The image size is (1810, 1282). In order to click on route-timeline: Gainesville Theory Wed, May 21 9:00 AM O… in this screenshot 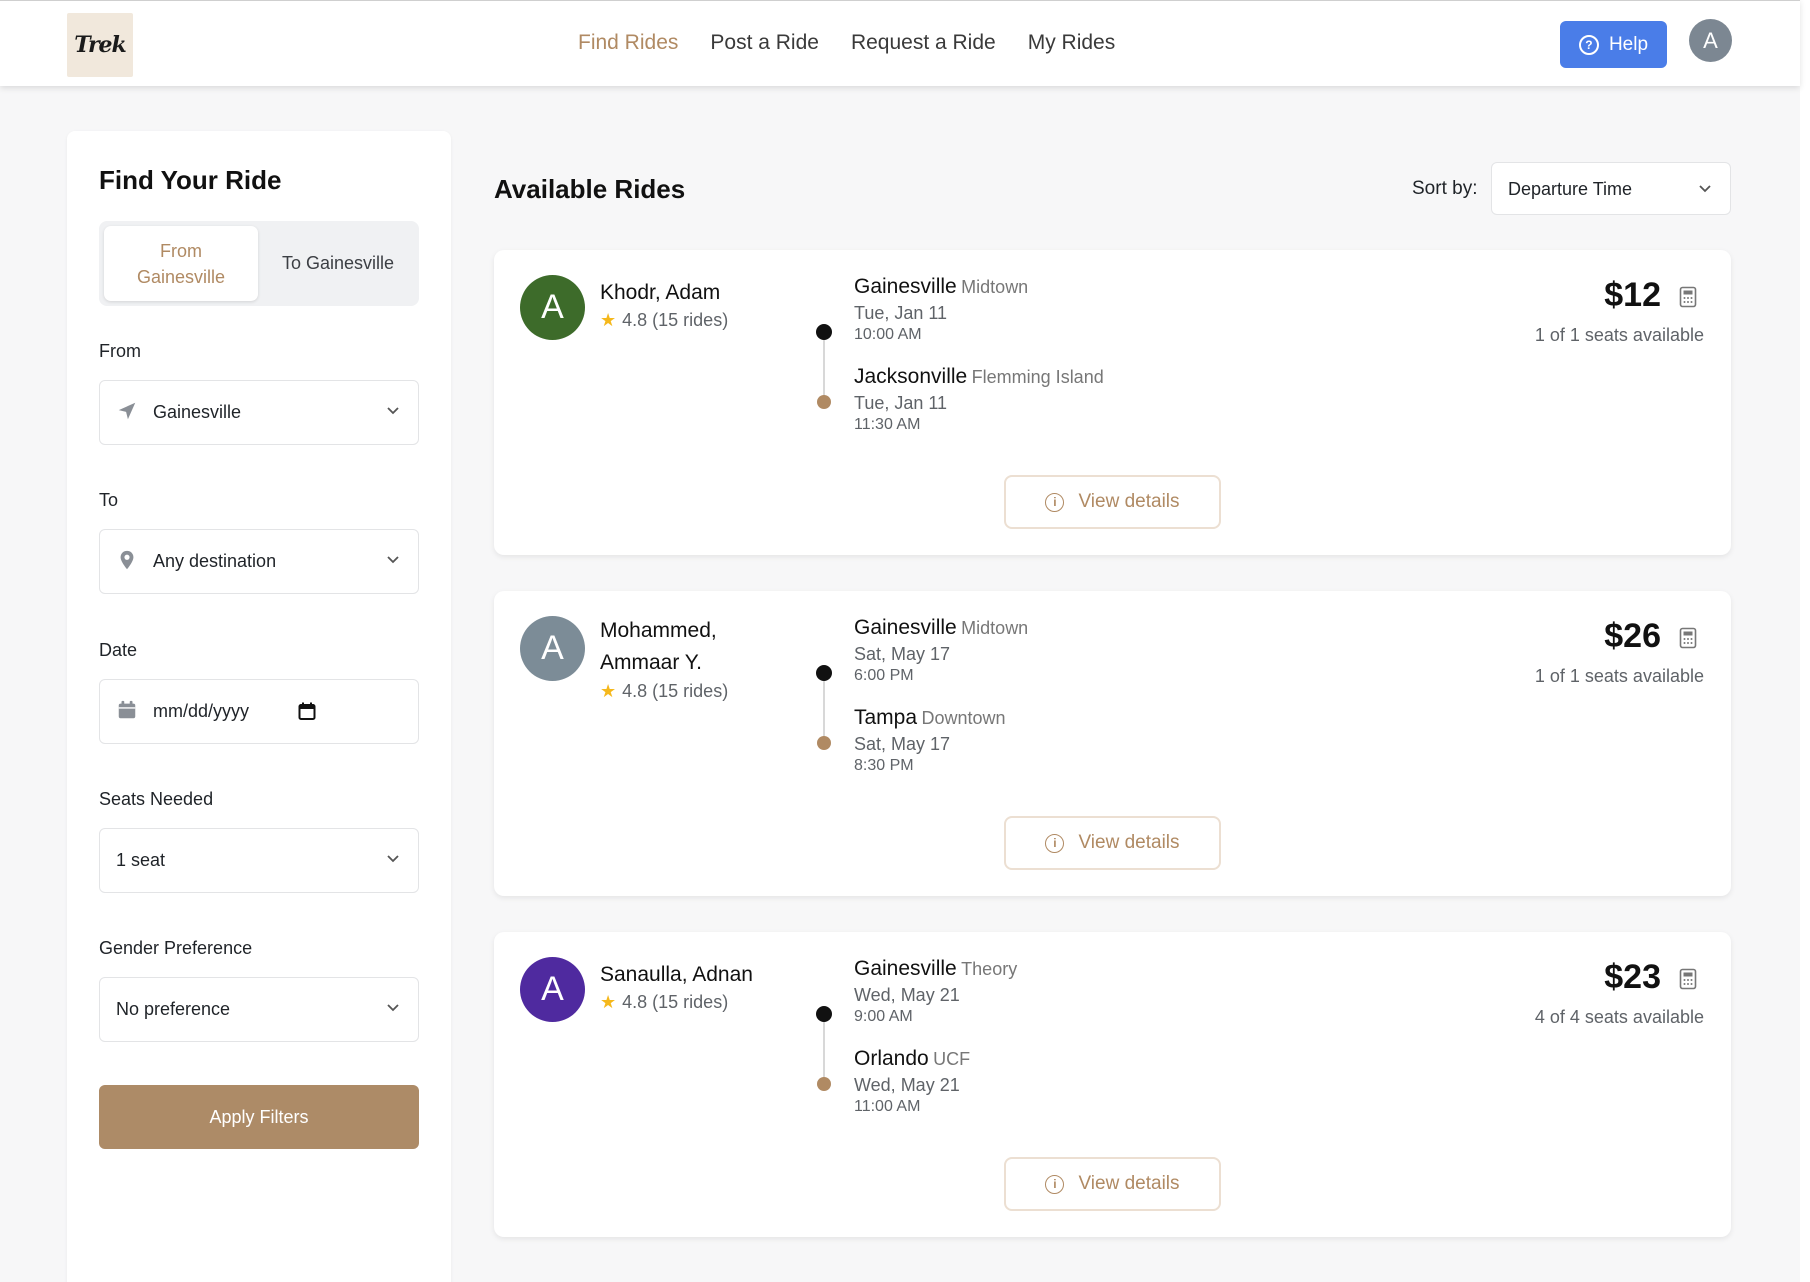, I will do `click(1014, 1042)`.